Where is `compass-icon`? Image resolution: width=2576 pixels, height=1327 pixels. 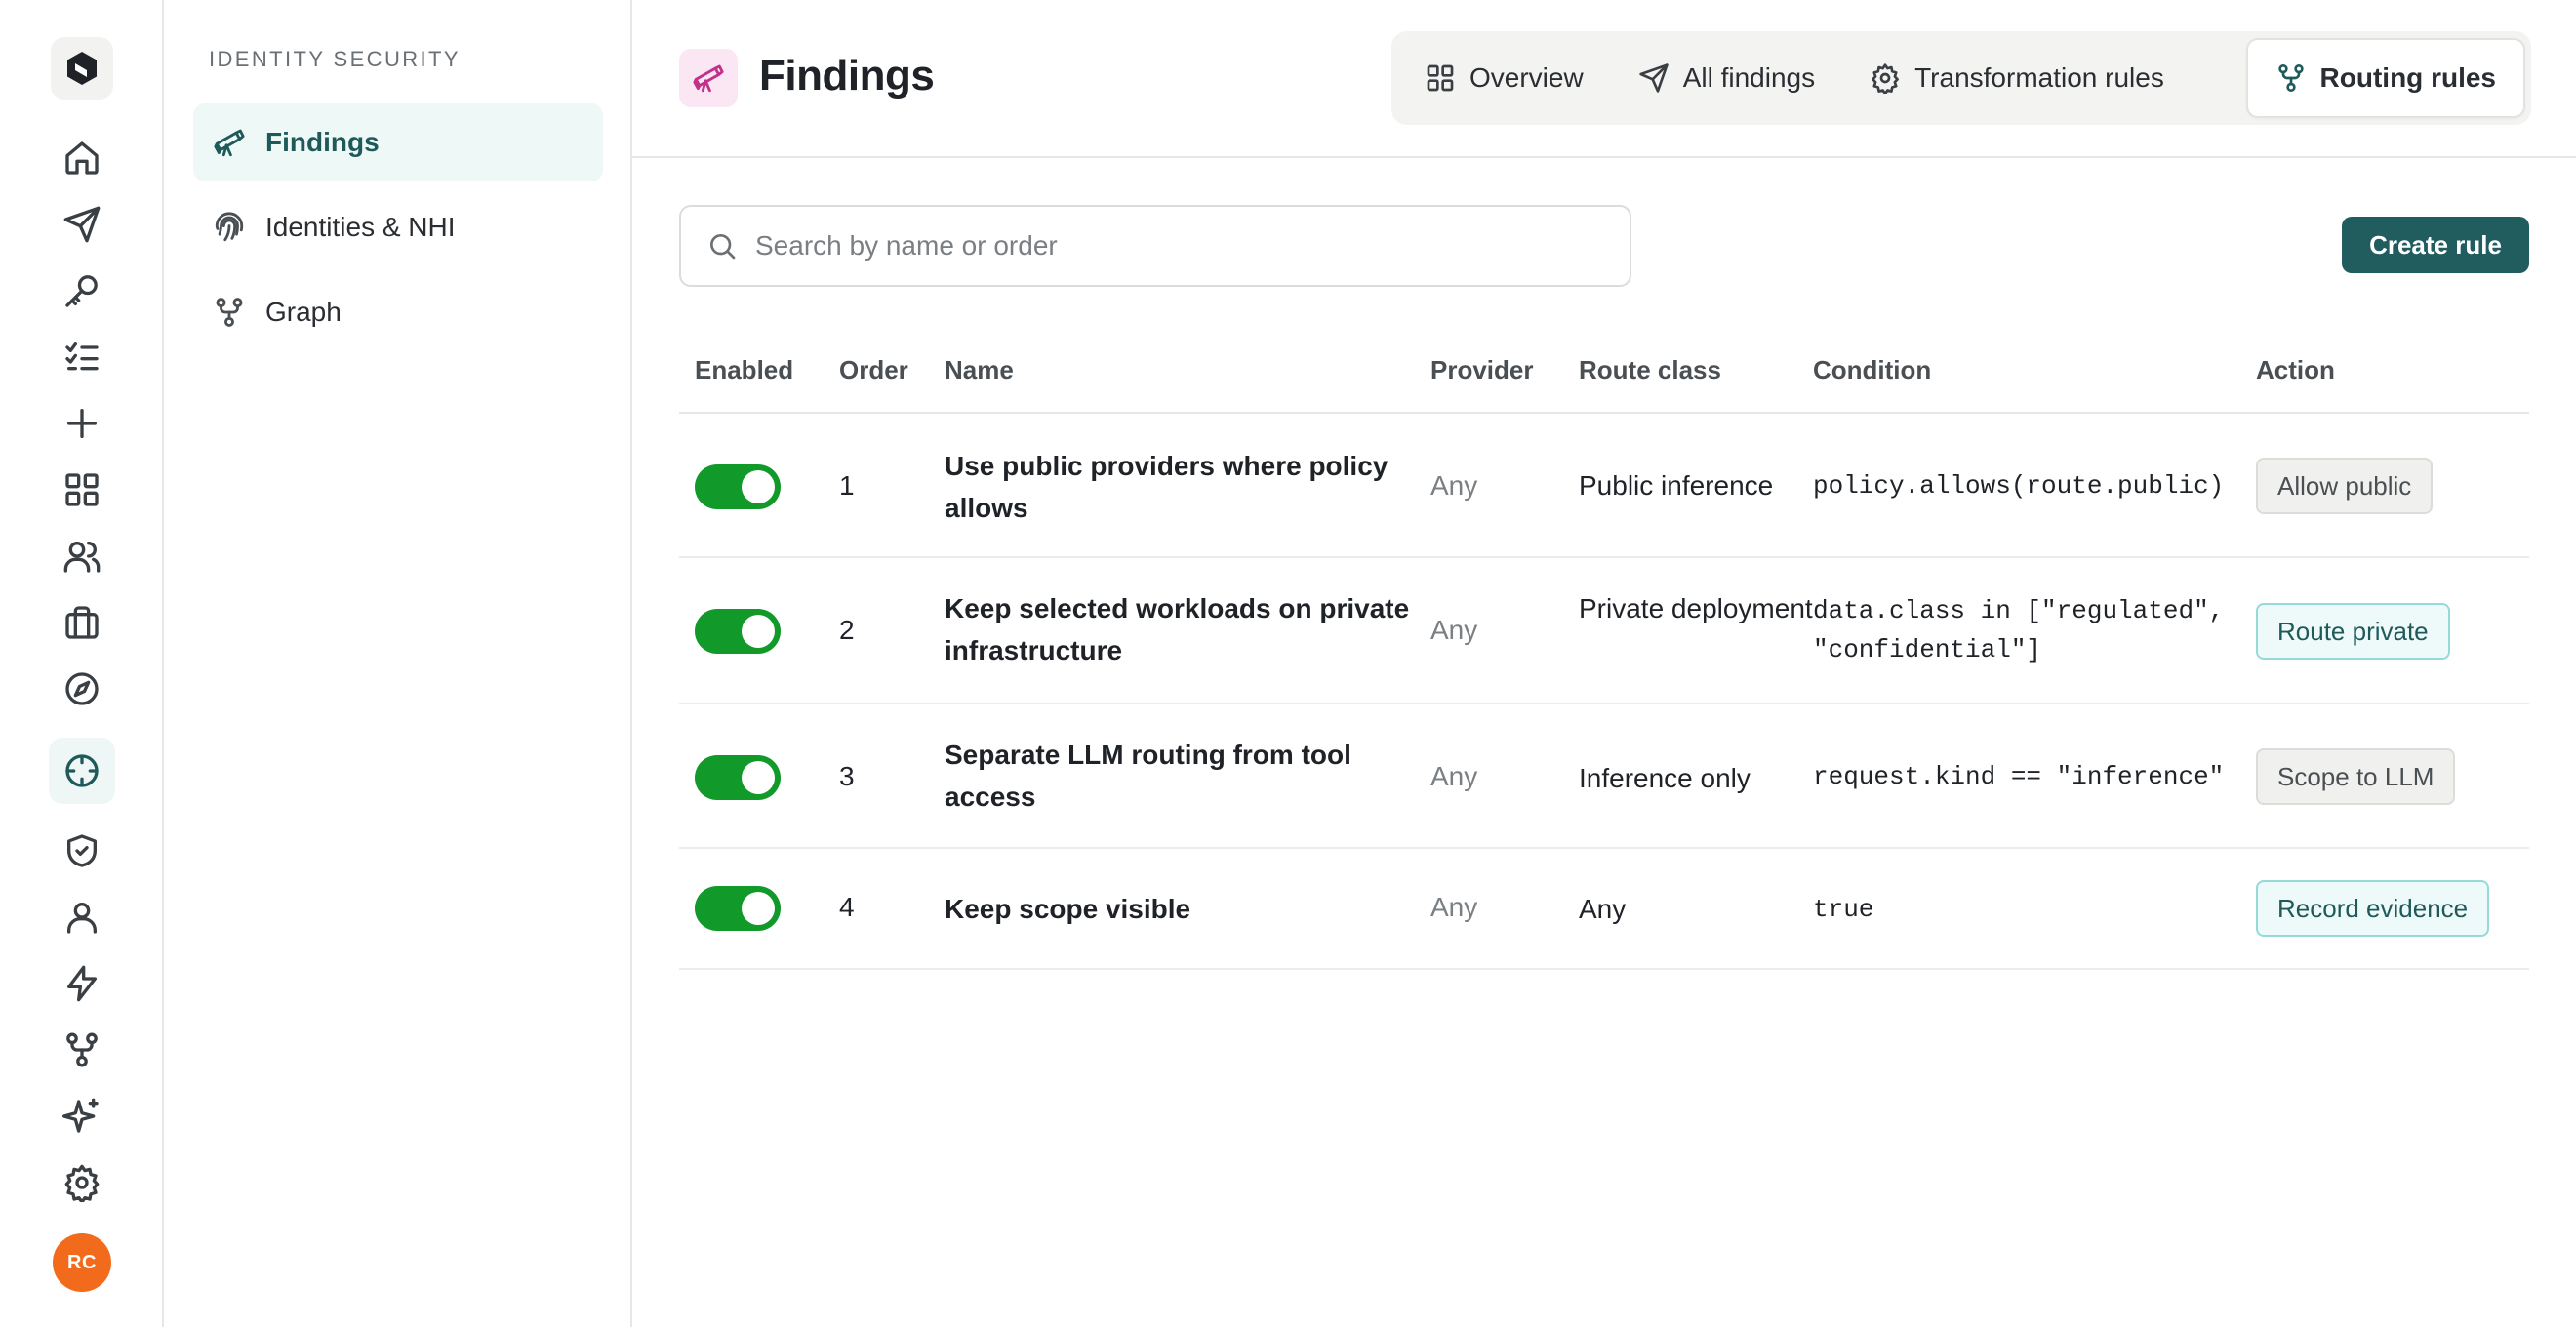 compass-icon is located at coordinates (82, 688).